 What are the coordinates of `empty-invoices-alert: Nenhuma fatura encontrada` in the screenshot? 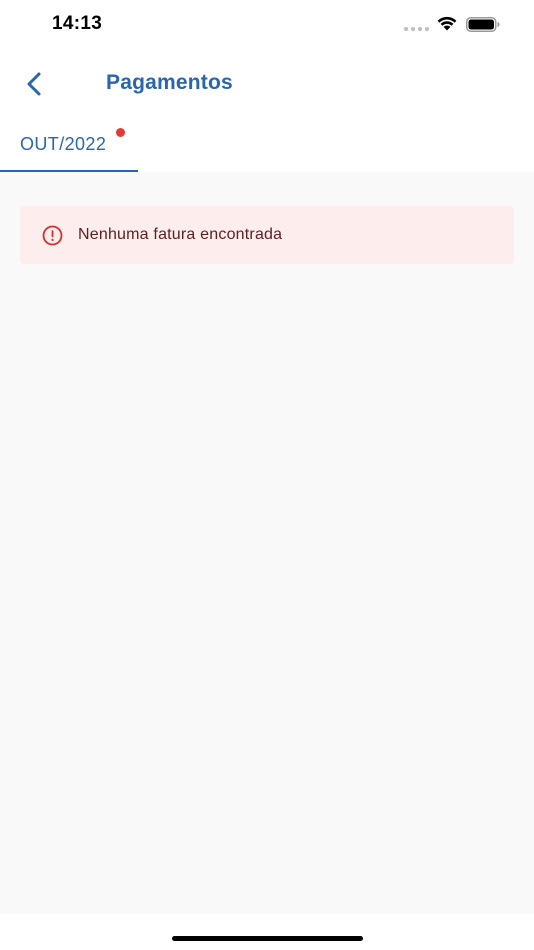 It's located at (267, 235).